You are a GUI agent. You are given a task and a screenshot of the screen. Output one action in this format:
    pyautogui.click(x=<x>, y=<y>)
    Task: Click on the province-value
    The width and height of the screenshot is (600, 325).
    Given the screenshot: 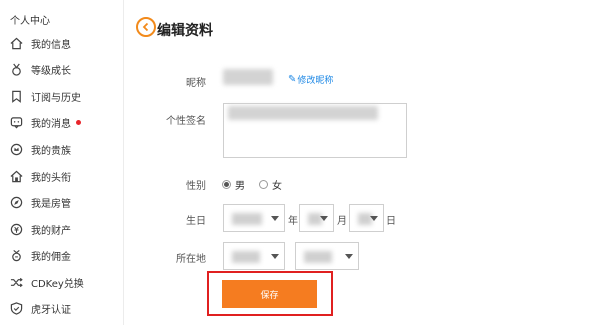 What is the action you would take?
    pyautogui.click(x=246, y=257)
    